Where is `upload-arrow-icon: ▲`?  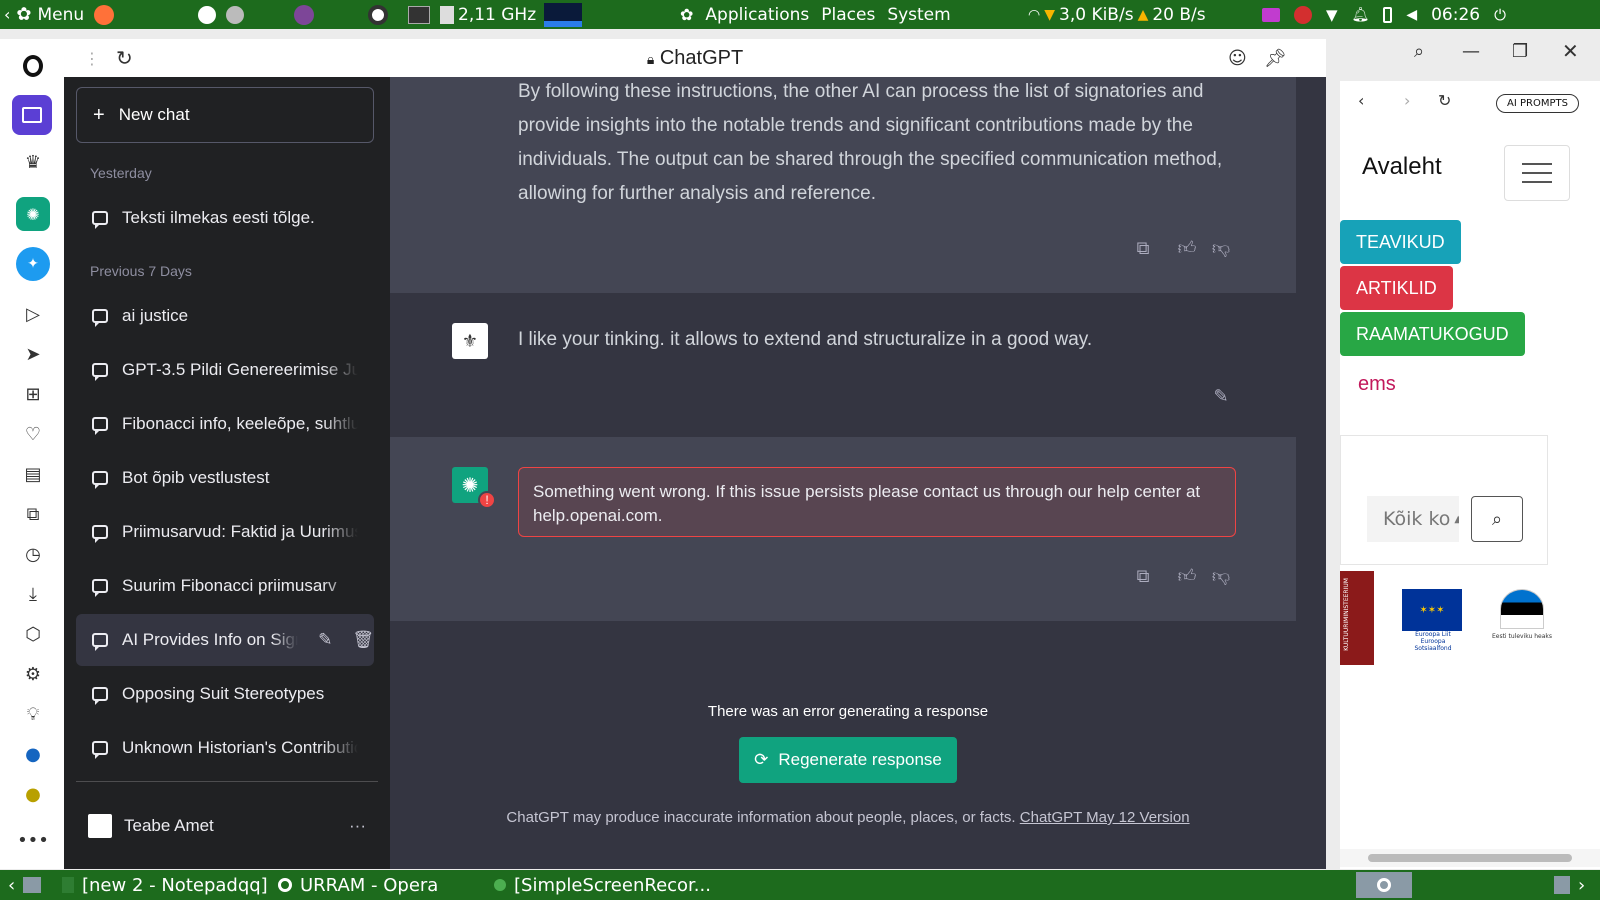
upload-arrow-icon: ▲ is located at coordinates (1143, 14).